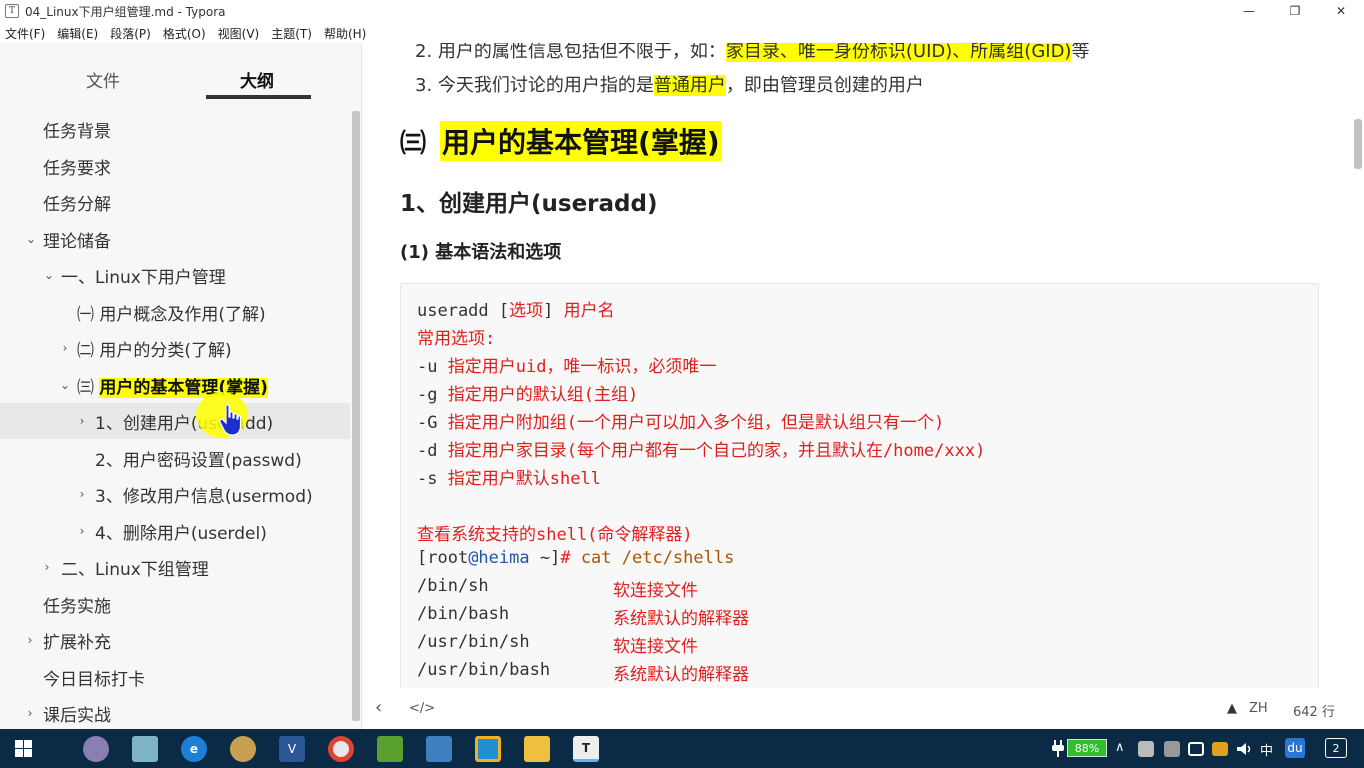 Image resolution: width=1364 pixels, height=768 pixels. I want to click on menu-paragraph: 段落(P), so click(130, 33).